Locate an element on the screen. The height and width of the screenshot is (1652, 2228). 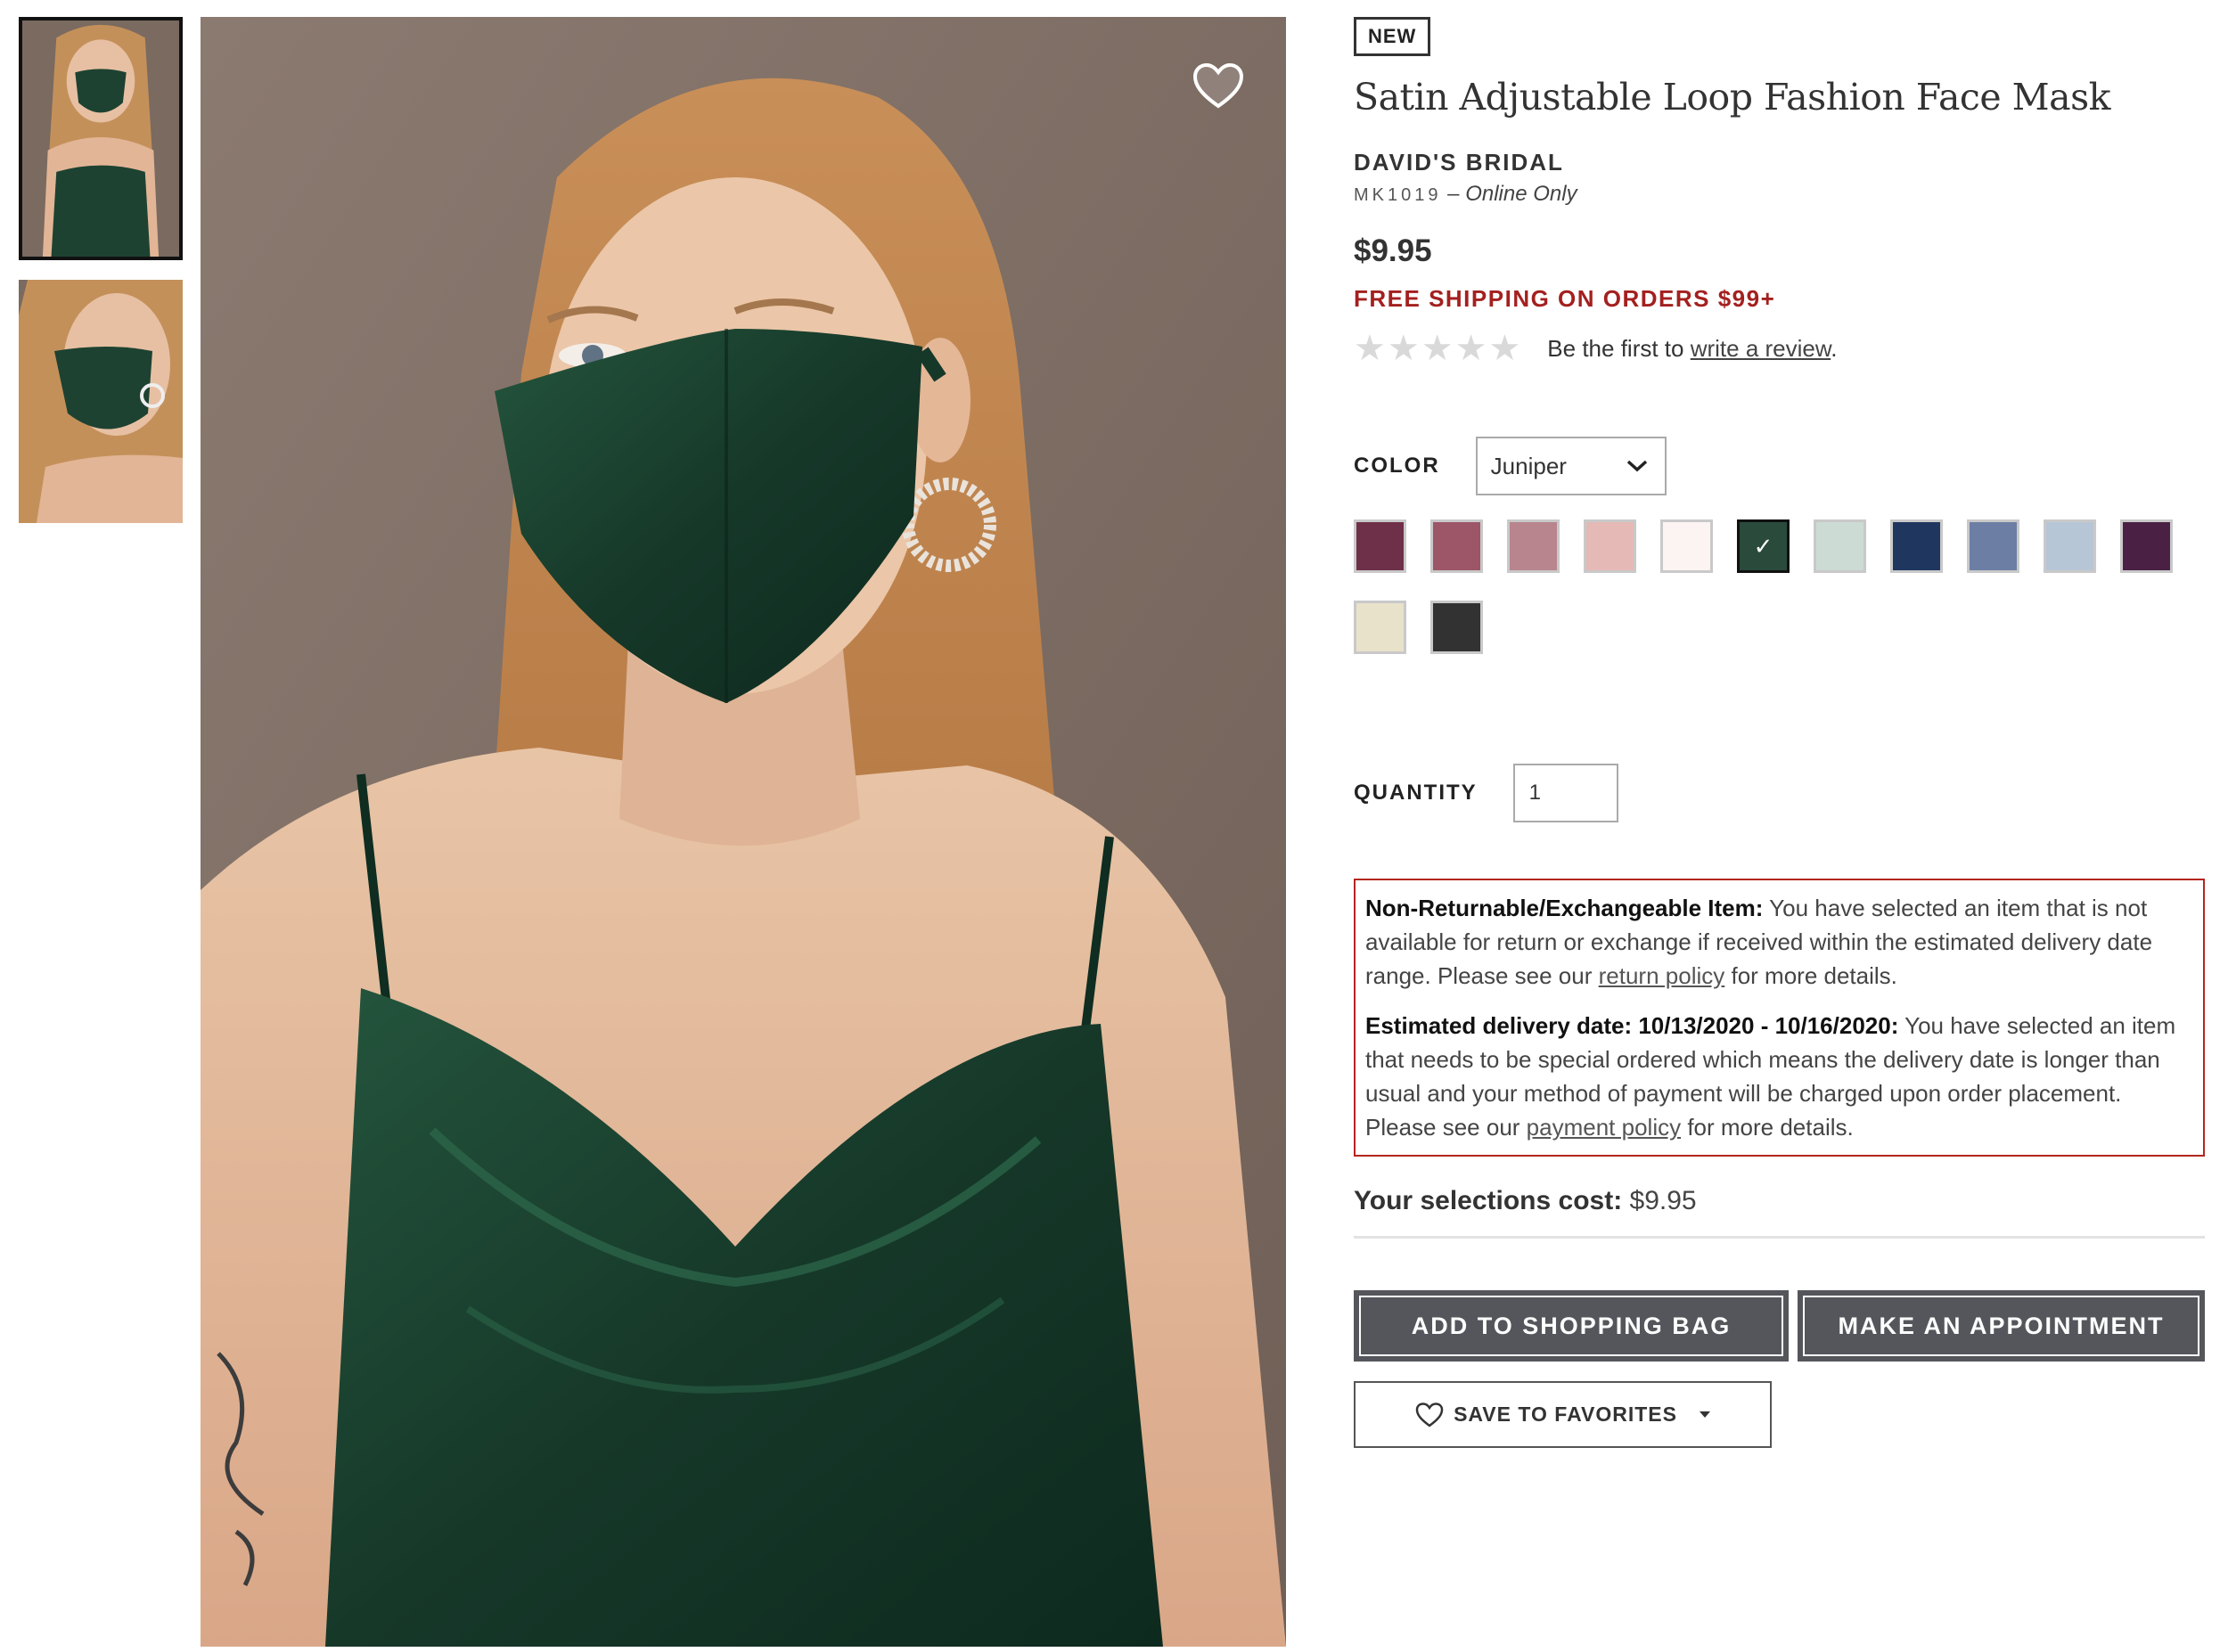
checkmark-icon: ✓ is located at coordinates (1763, 546).